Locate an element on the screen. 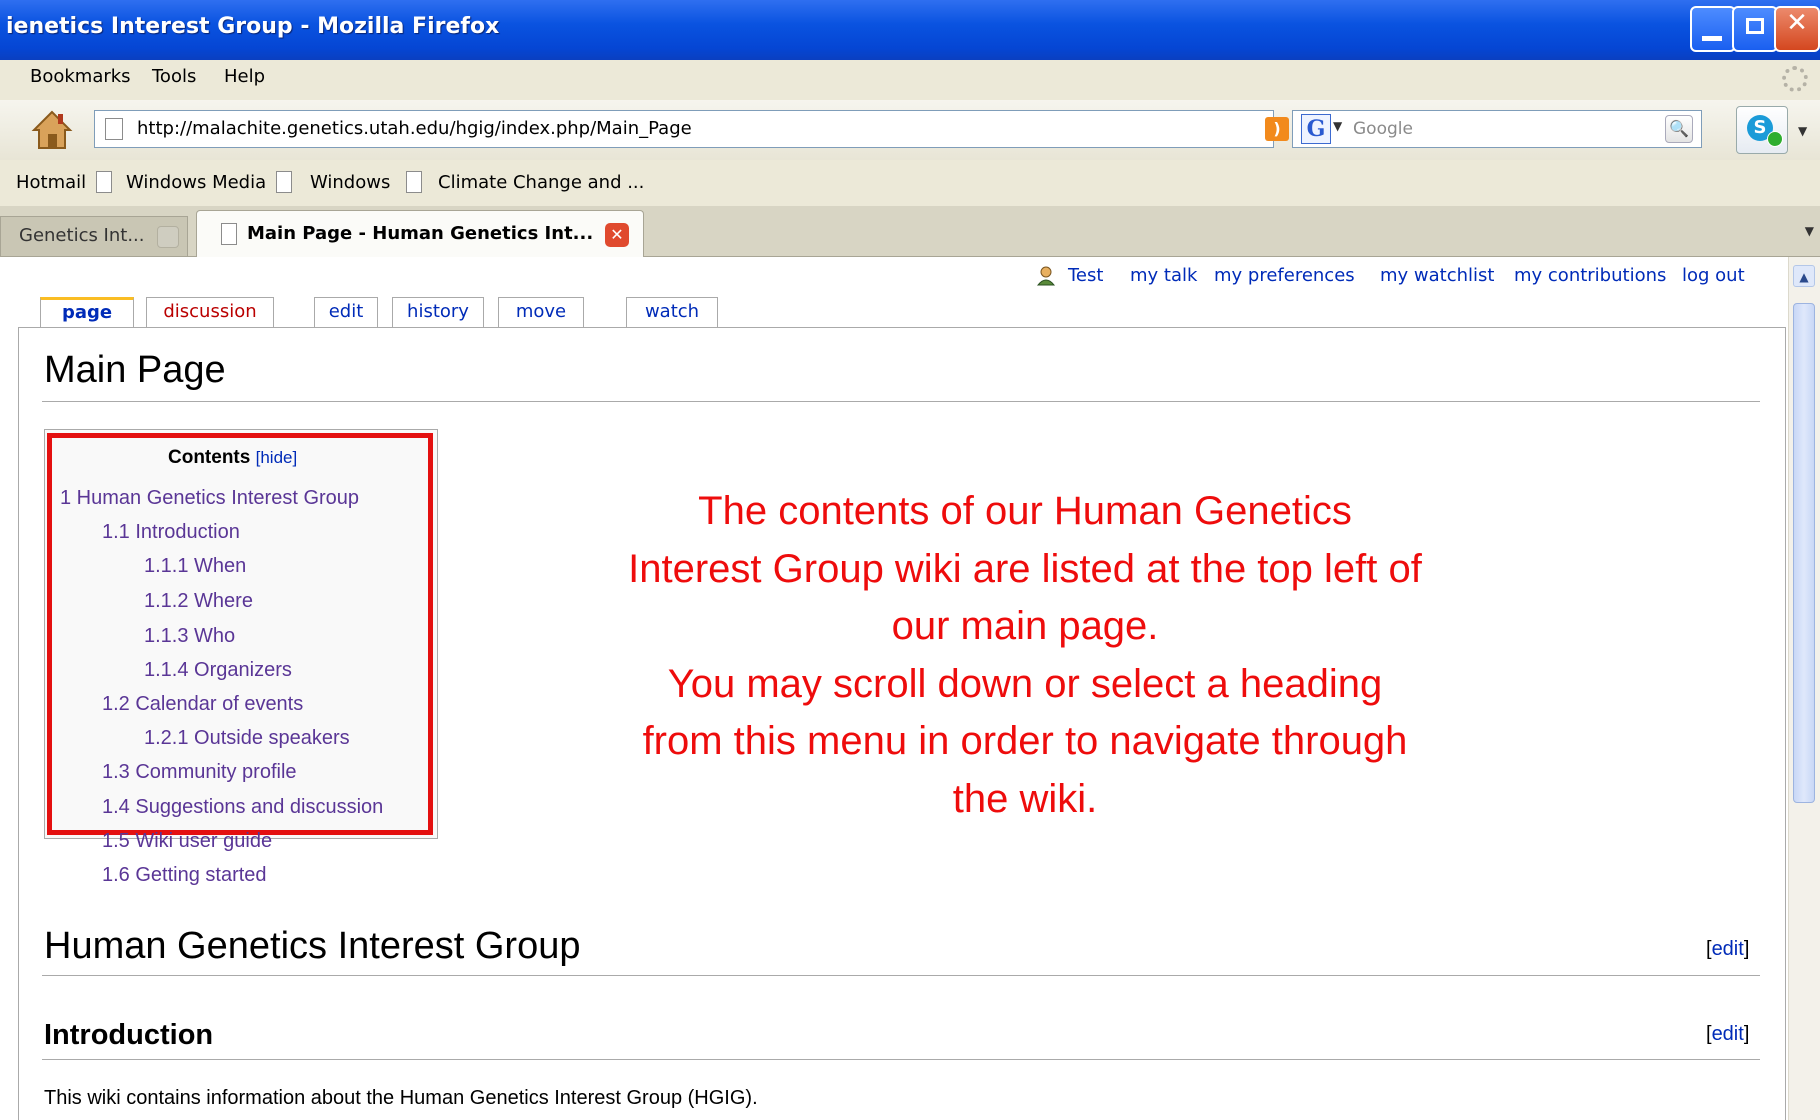  tab-list-dropdown-icon: ▼ is located at coordinates (1809, 231).